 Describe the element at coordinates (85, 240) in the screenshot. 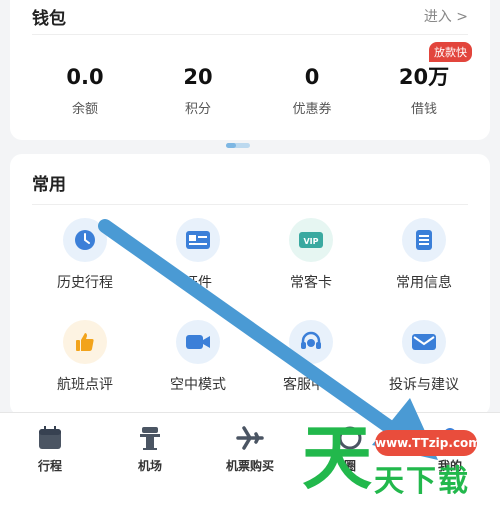

I see `clock-icon` at that location.